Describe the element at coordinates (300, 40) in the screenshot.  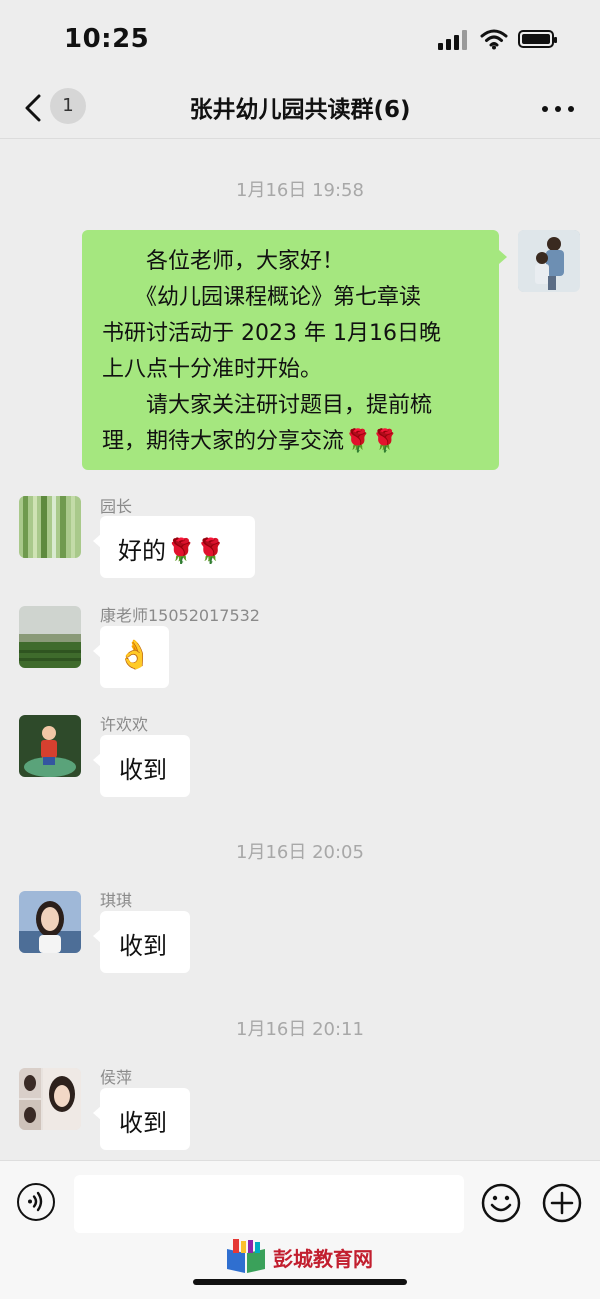
I see `status-bar: 10:25` at that location.